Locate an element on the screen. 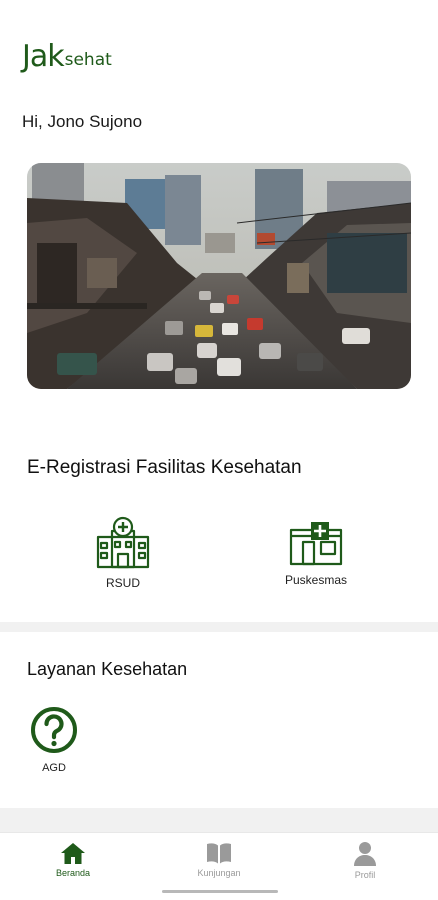  logo-suffix: sehat is located at coordinates (88, 60).